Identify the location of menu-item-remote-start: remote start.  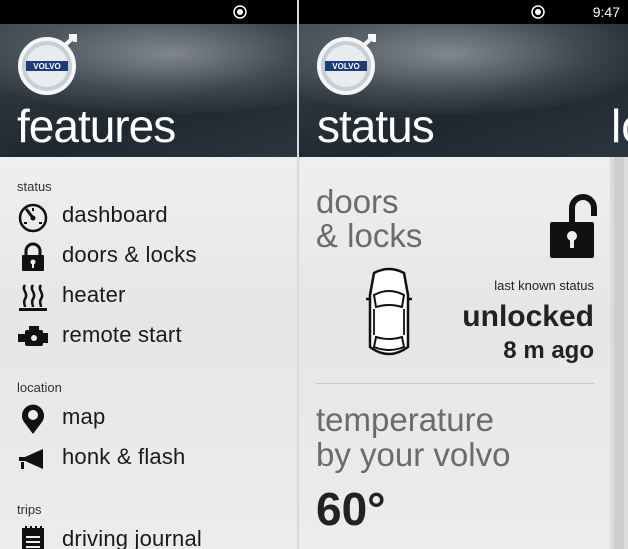
(152, 337).